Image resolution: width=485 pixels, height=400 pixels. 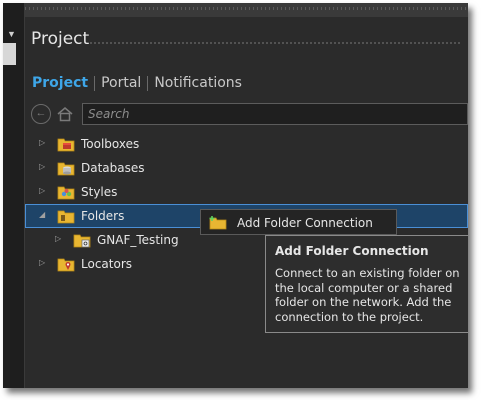 What do you see at coordinates (52, 114) in the screenshot?
I see `nav-buttons: ←` at bounding box center [52, 114].